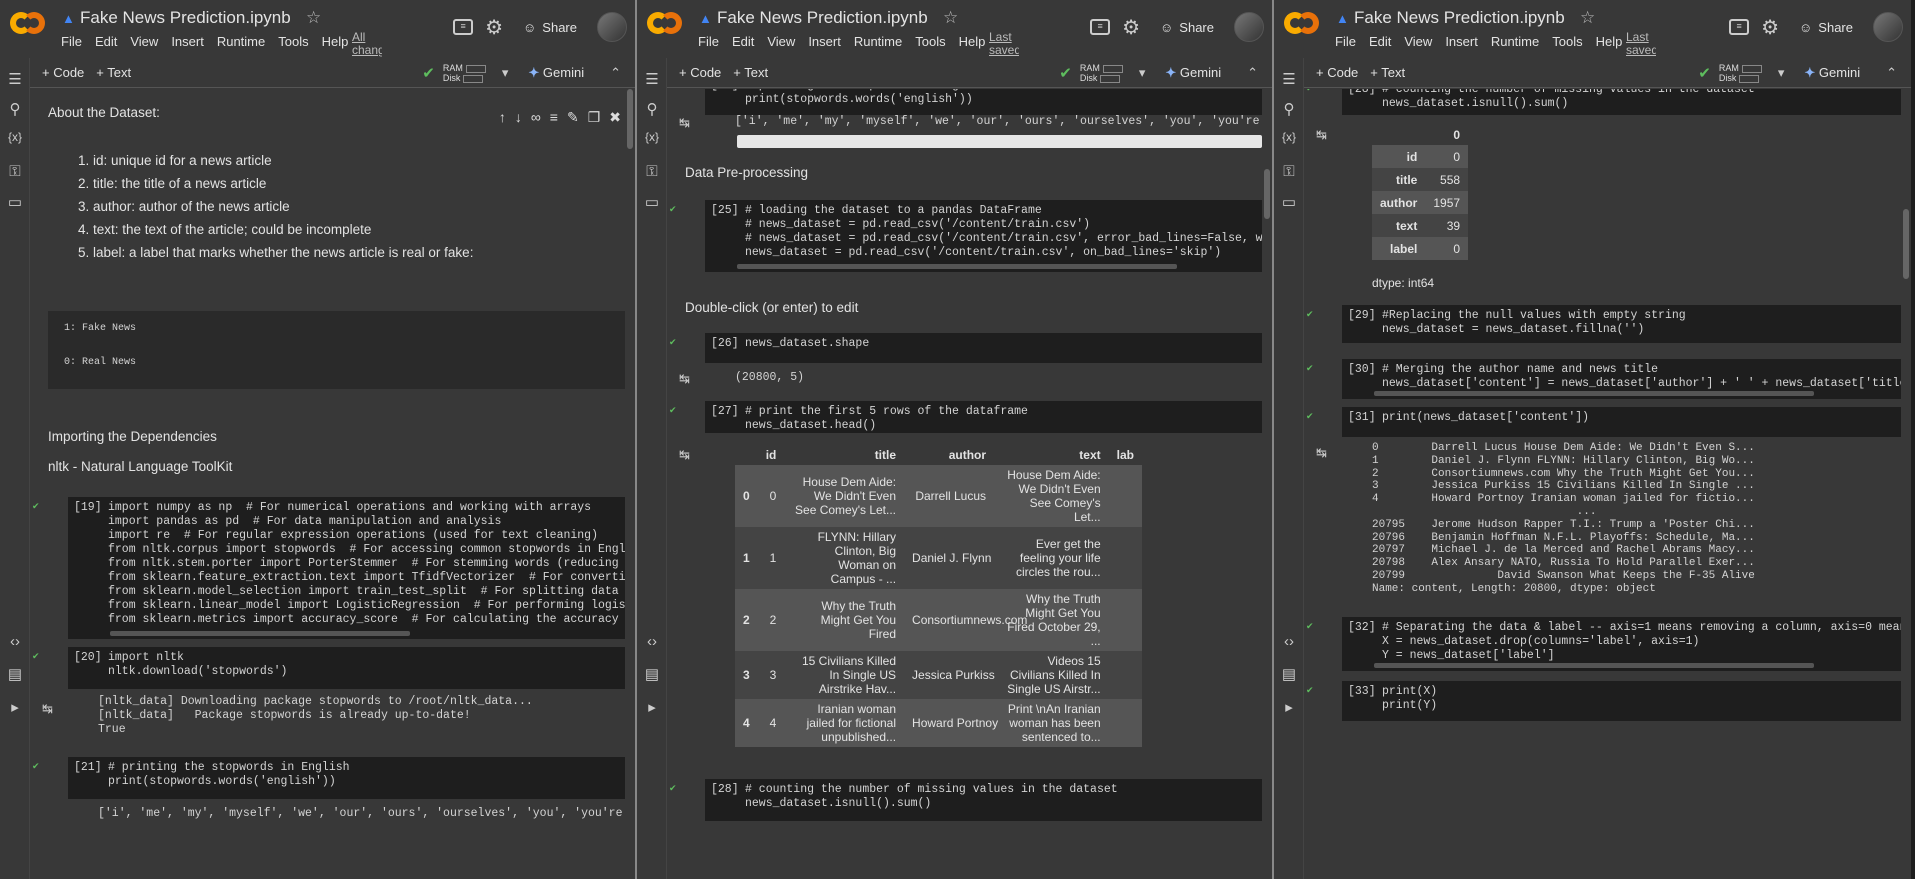 The height and width of the screenshot is (879, 1915). What do you see at coordinates (1621, 701) in the screenshot?
I see `code-editor: print(X) print(Y)` at bounding box center [1621, 701].